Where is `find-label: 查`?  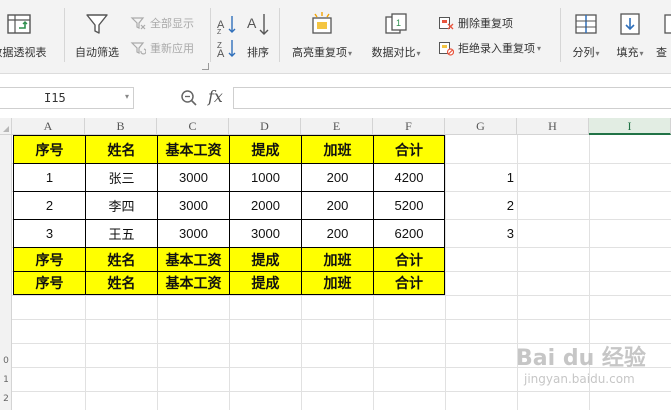 find-label: 查 is located at coordinates (661, 52).